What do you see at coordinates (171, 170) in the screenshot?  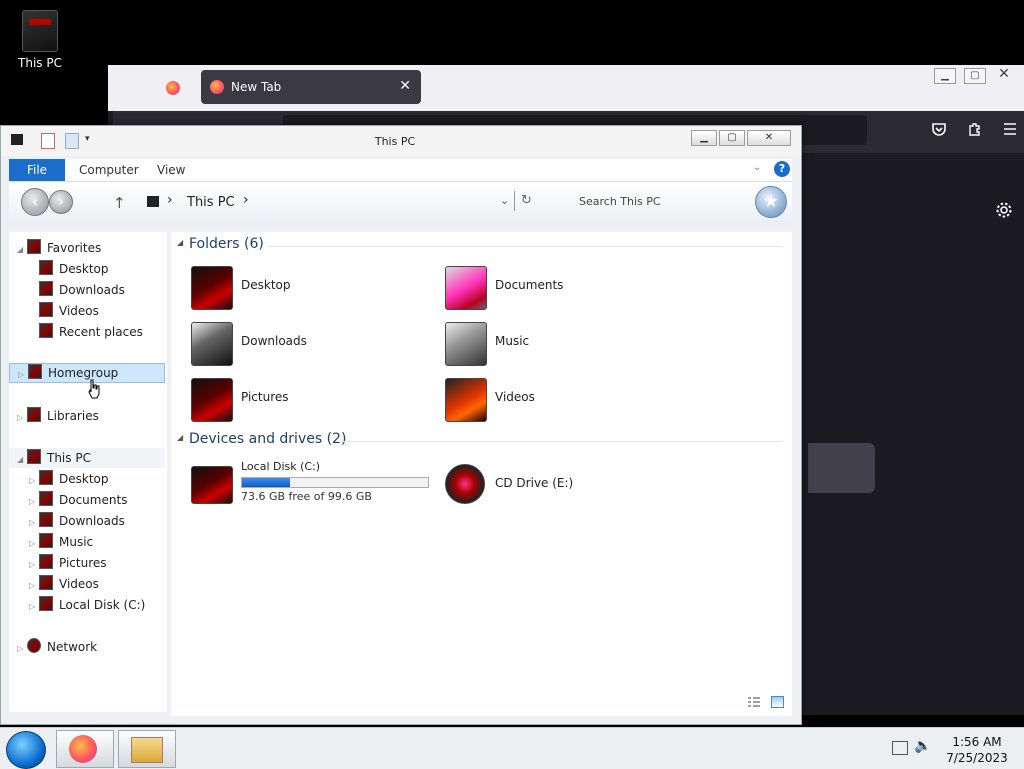 I see `tab-view: View` at bounding box center [171, 170].